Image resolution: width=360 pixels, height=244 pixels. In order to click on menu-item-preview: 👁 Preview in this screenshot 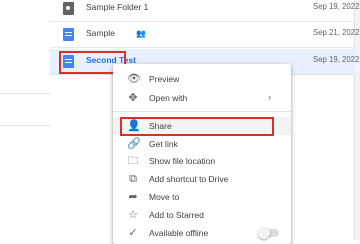, I will do `click(202, 79)`.